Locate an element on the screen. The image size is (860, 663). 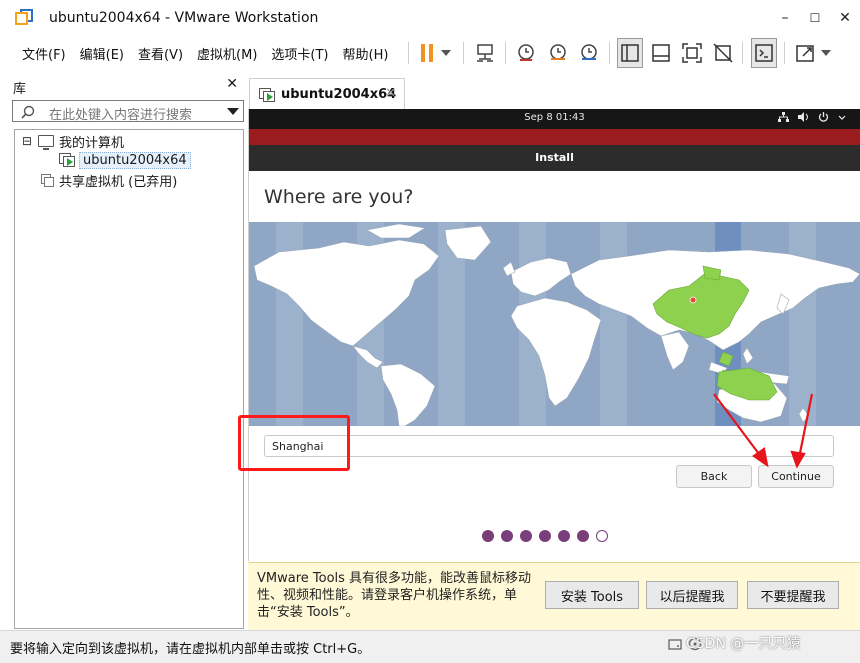
pause-button is located at coordinates (436, 53).